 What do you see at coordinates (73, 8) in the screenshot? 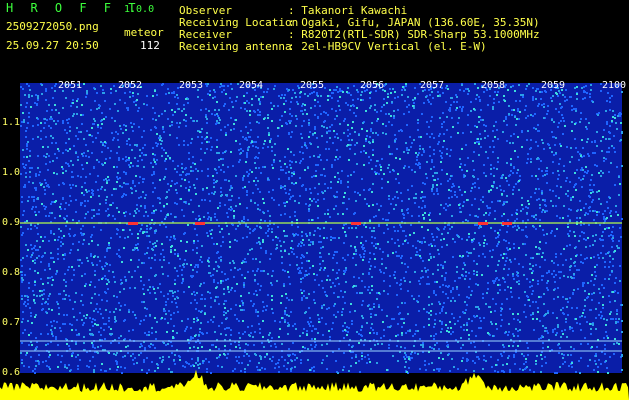
I see `logo: H R O F F T` at bounding box center [73, 8].